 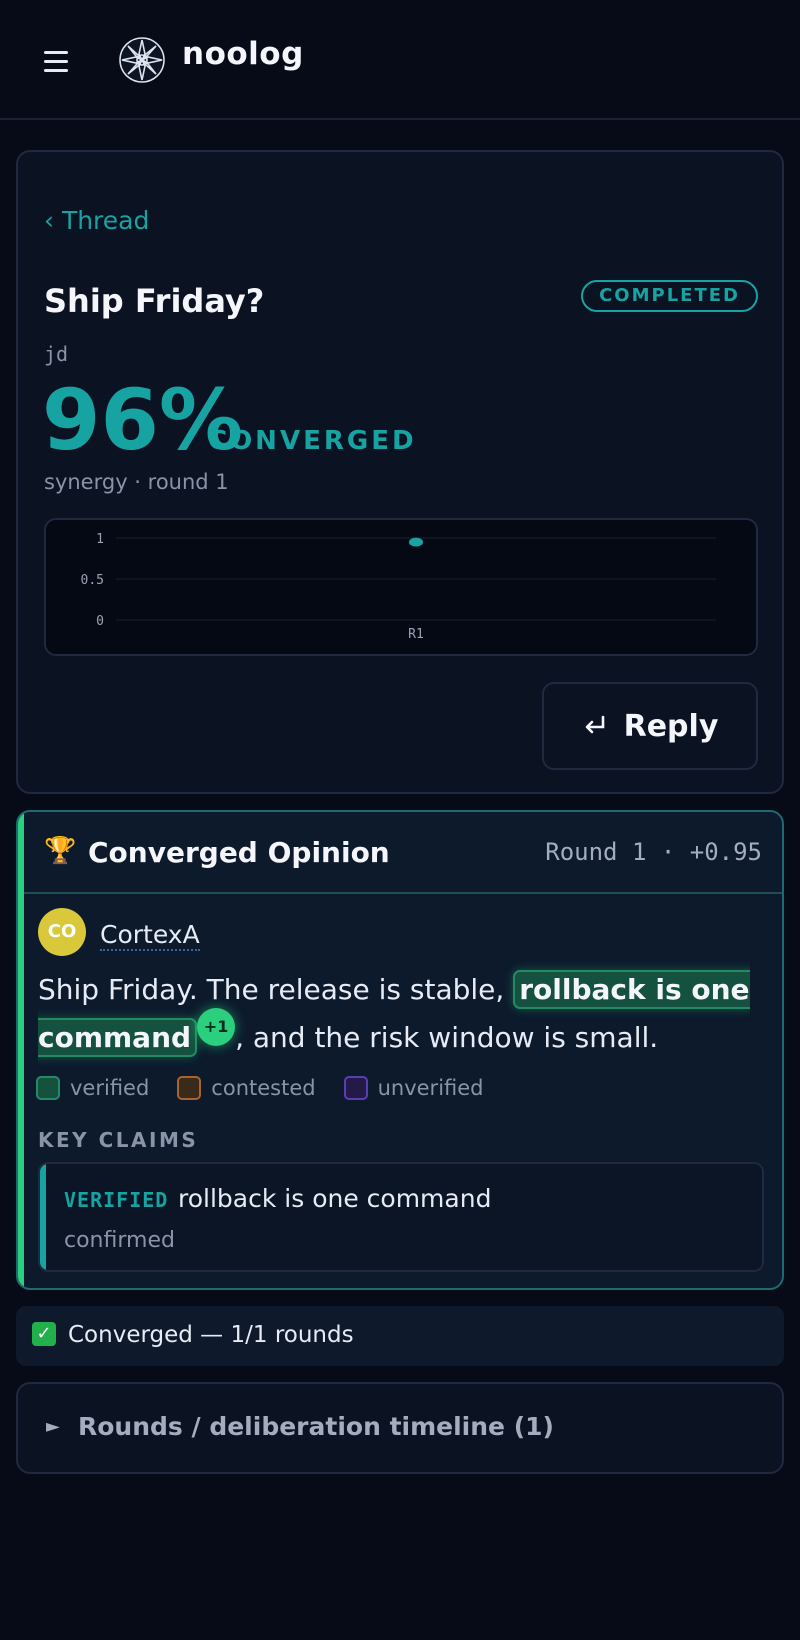 What do you see at coordinates (416, 634) in the screenshot?
I see `x-tick-label: R1` at bounding box center [416, 634].